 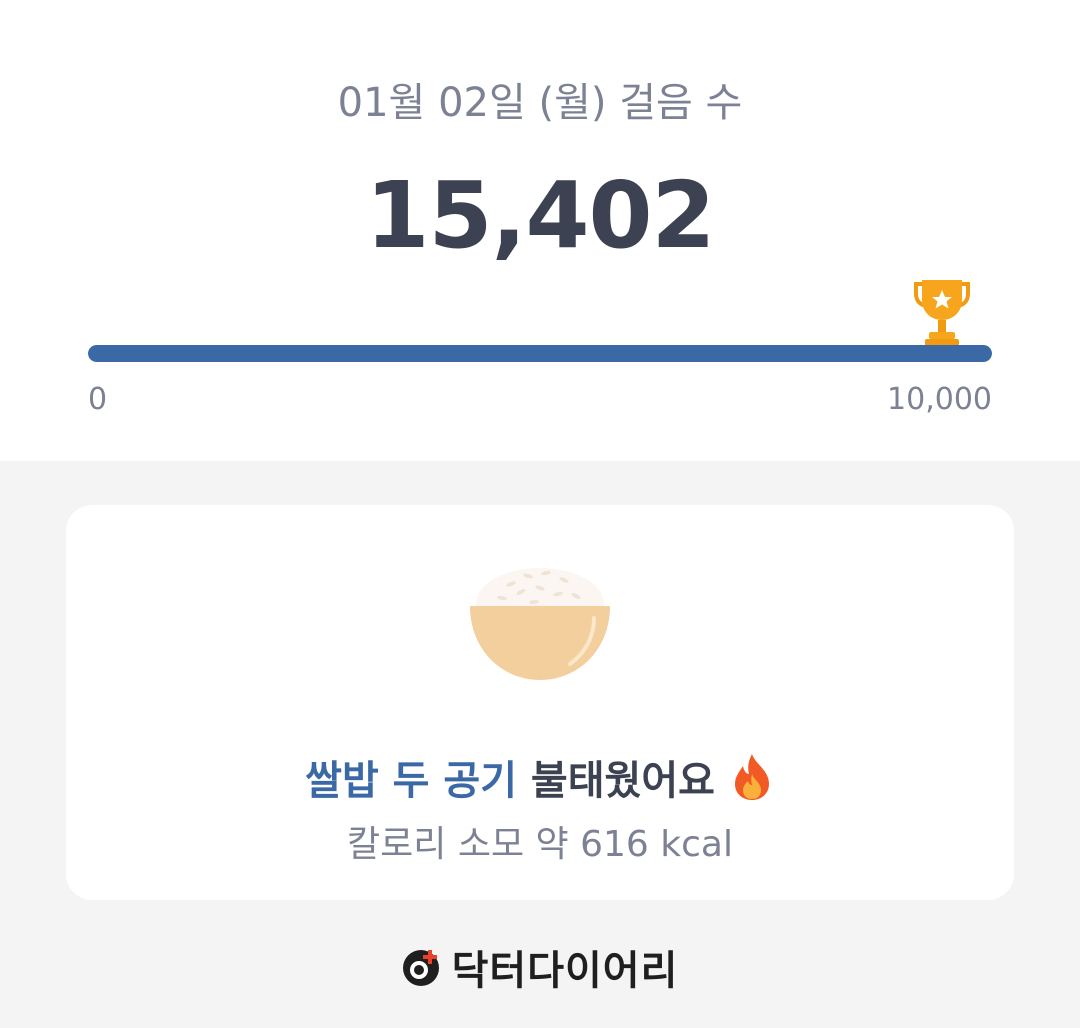 I want to click on step-count: 15,402, so click(x=540, y=215).